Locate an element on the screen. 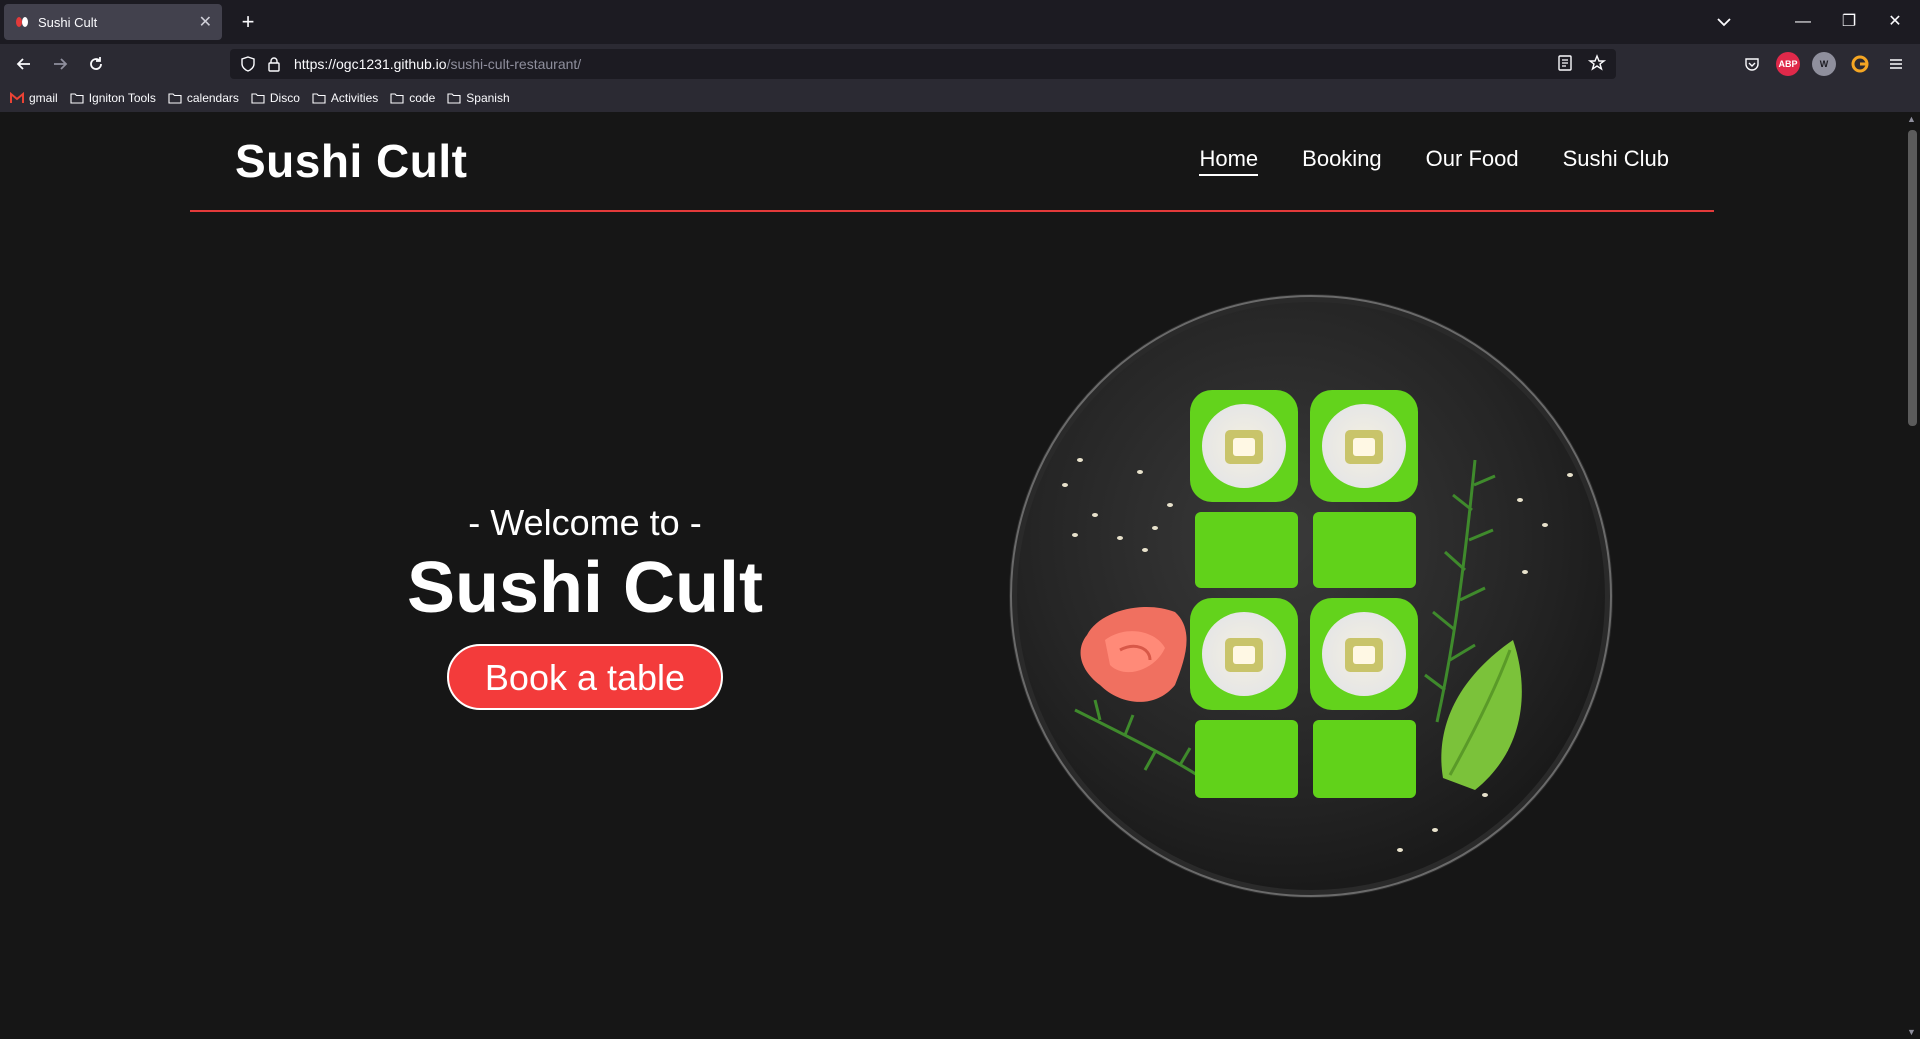  w-extension-button: W is located at coordinates (1824, 64).